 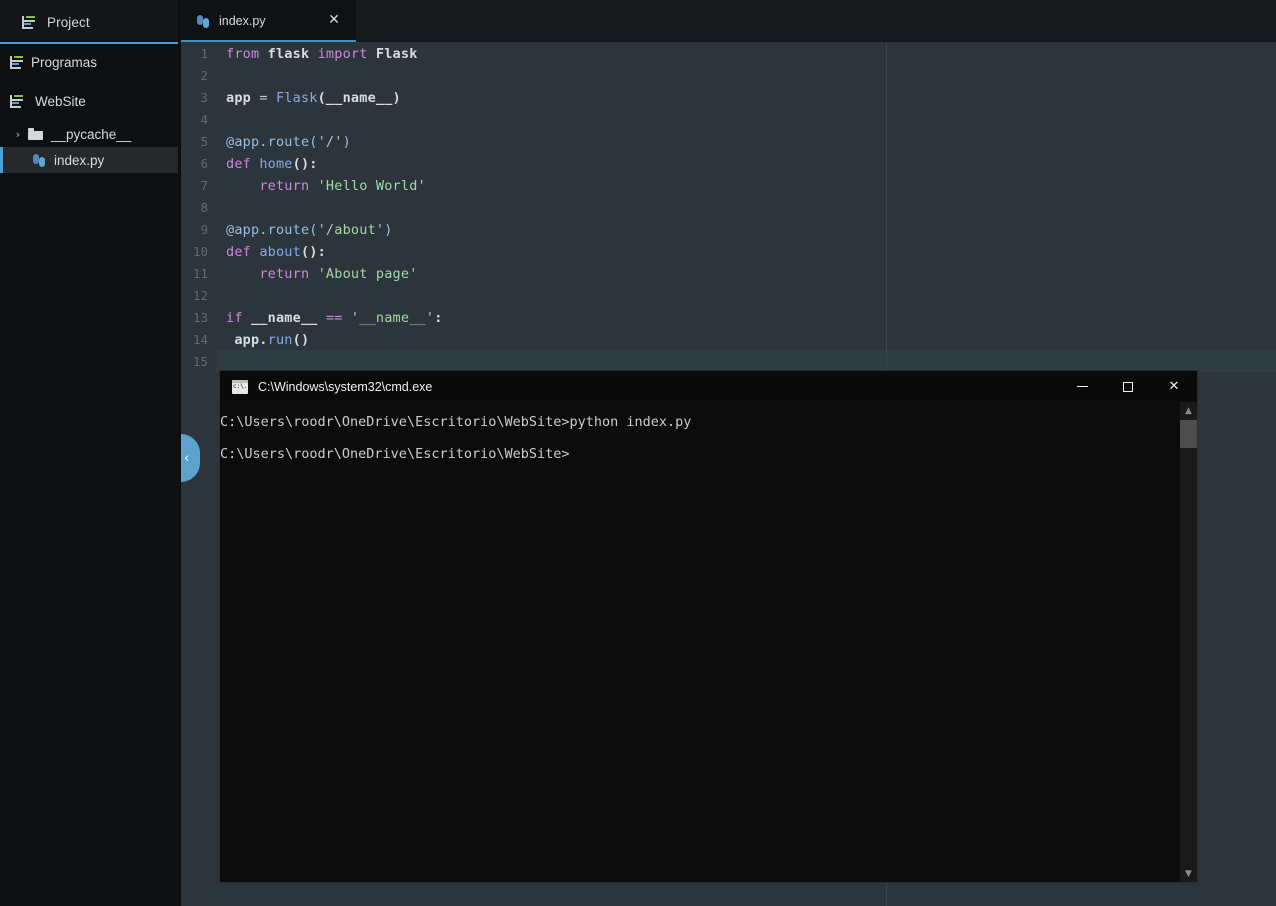 What do you see at coordinates (272, 164) in the screenshot?
I see `code-line-6: def home():` at bounding box center [272, 164].